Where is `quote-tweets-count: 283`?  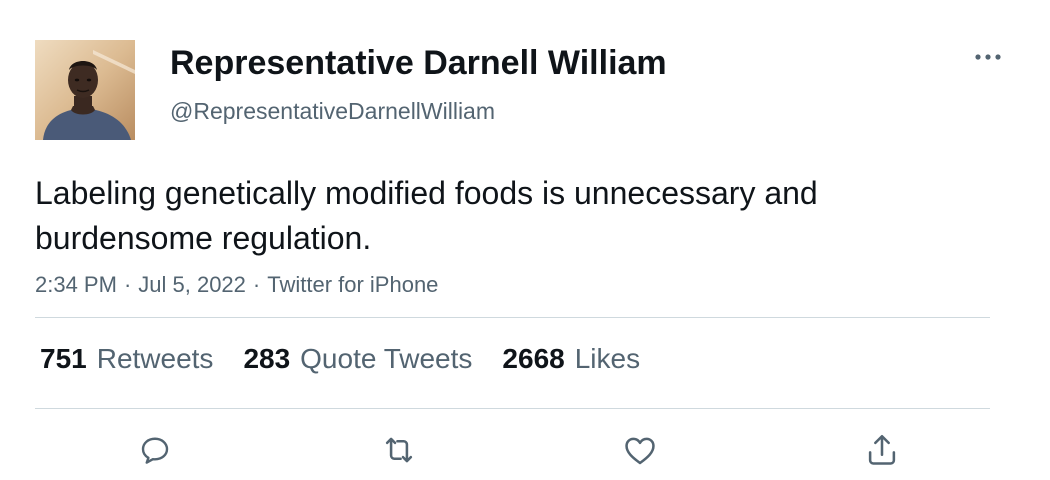 quote-tweets-count: 283 is located at coordinates (267, 358).